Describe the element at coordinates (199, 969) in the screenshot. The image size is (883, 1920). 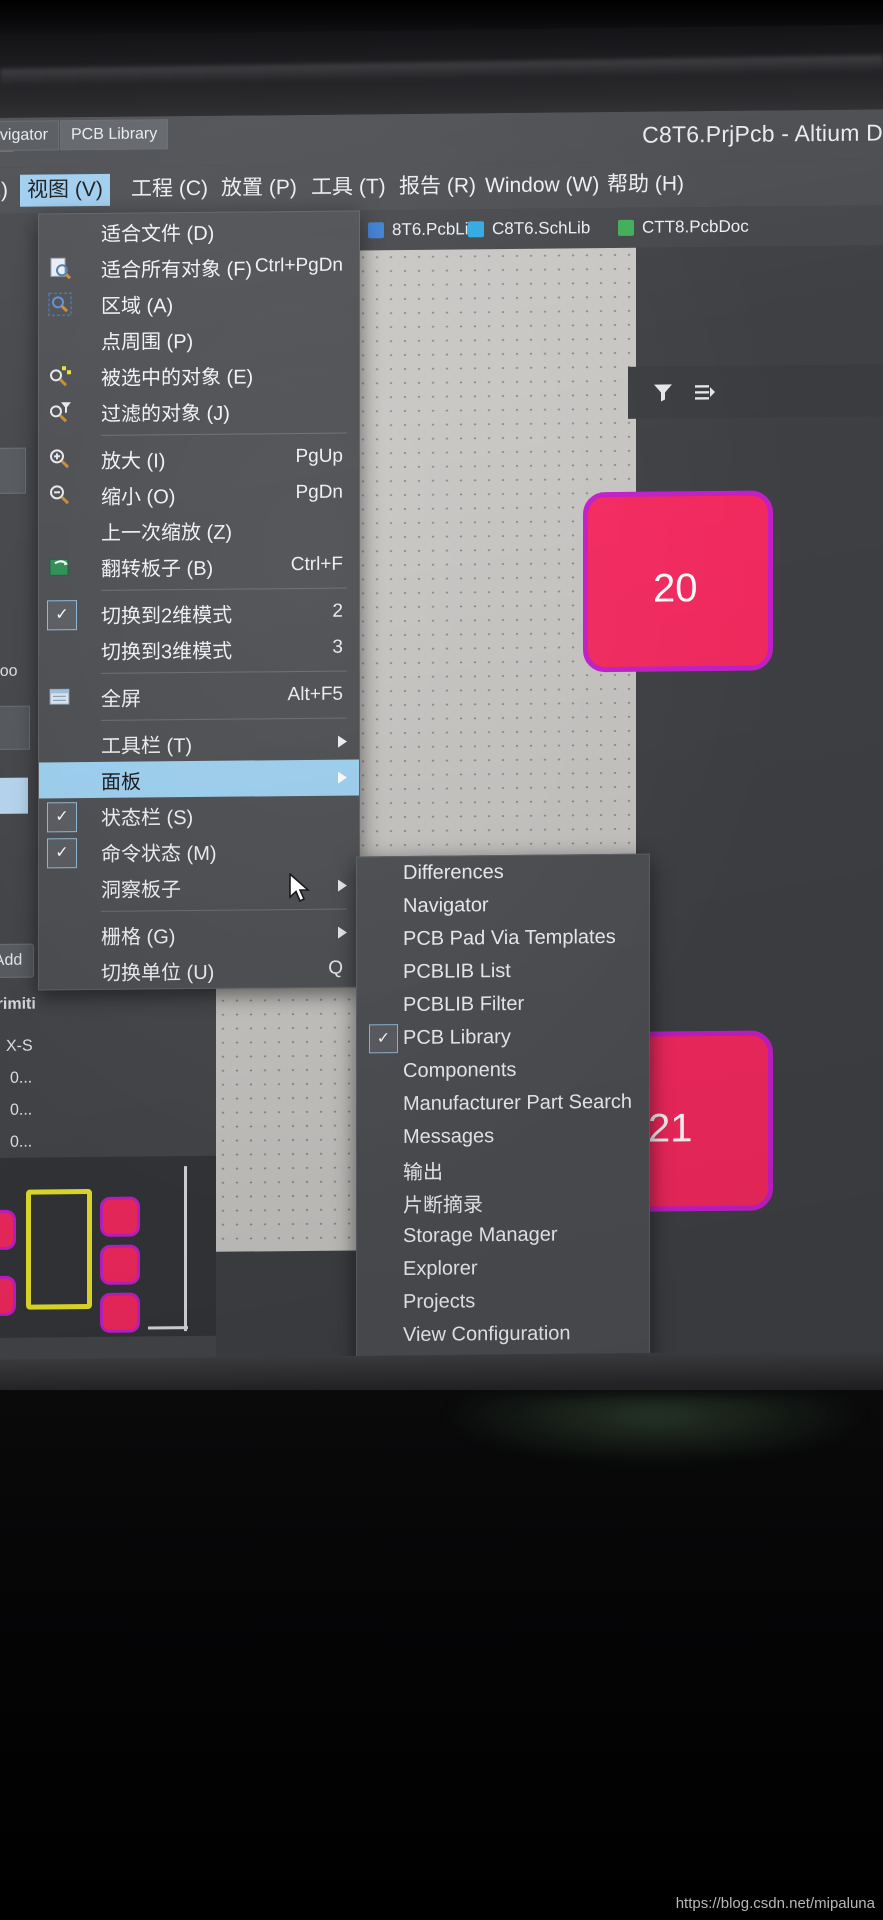
I see `menu-row-toggle-units: 切换单位 (U) Q` at that location.